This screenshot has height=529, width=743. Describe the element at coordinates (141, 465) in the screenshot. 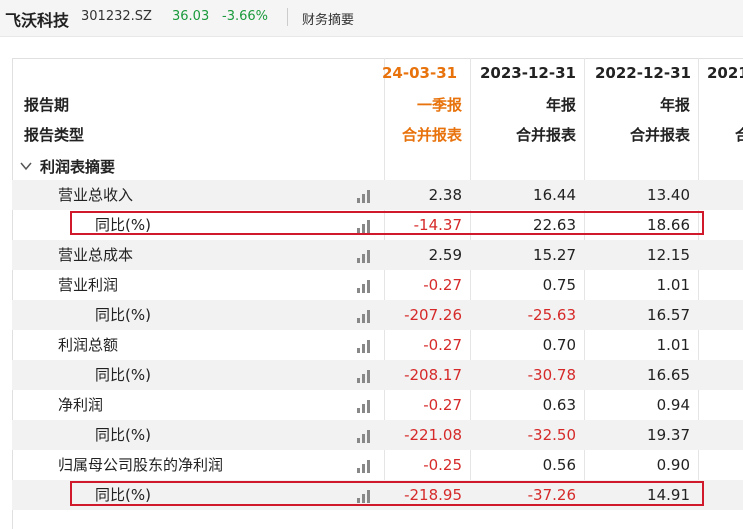

I see `row-label: 归属母公司股东的净利润` at that location.